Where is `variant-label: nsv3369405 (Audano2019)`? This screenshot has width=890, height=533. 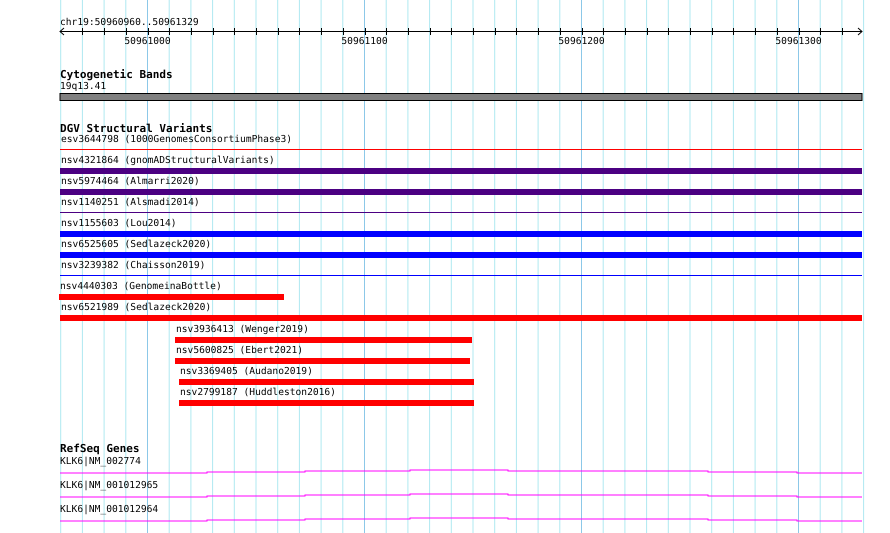
variant-label: nsv3369405 (Audano2019) is located at coordinates (246, 371).